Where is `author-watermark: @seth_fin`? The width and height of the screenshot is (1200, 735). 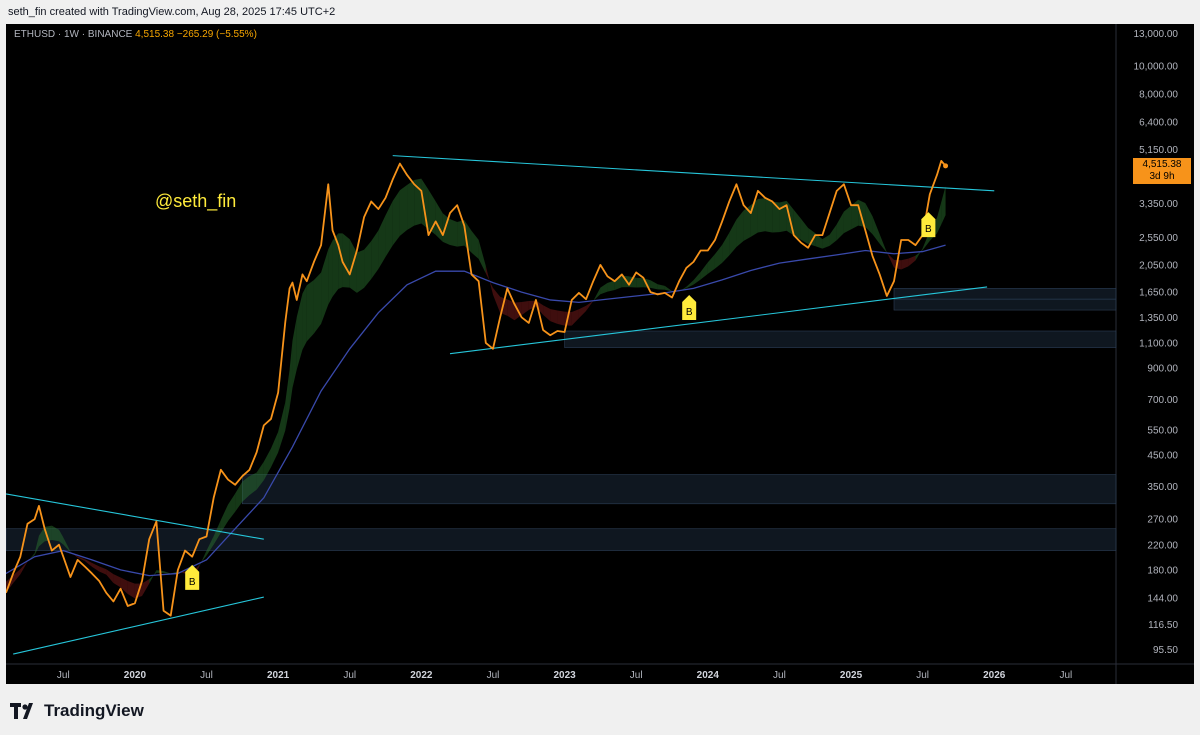 author-watermark: @seth_fin is located at coordinates (196, 201).